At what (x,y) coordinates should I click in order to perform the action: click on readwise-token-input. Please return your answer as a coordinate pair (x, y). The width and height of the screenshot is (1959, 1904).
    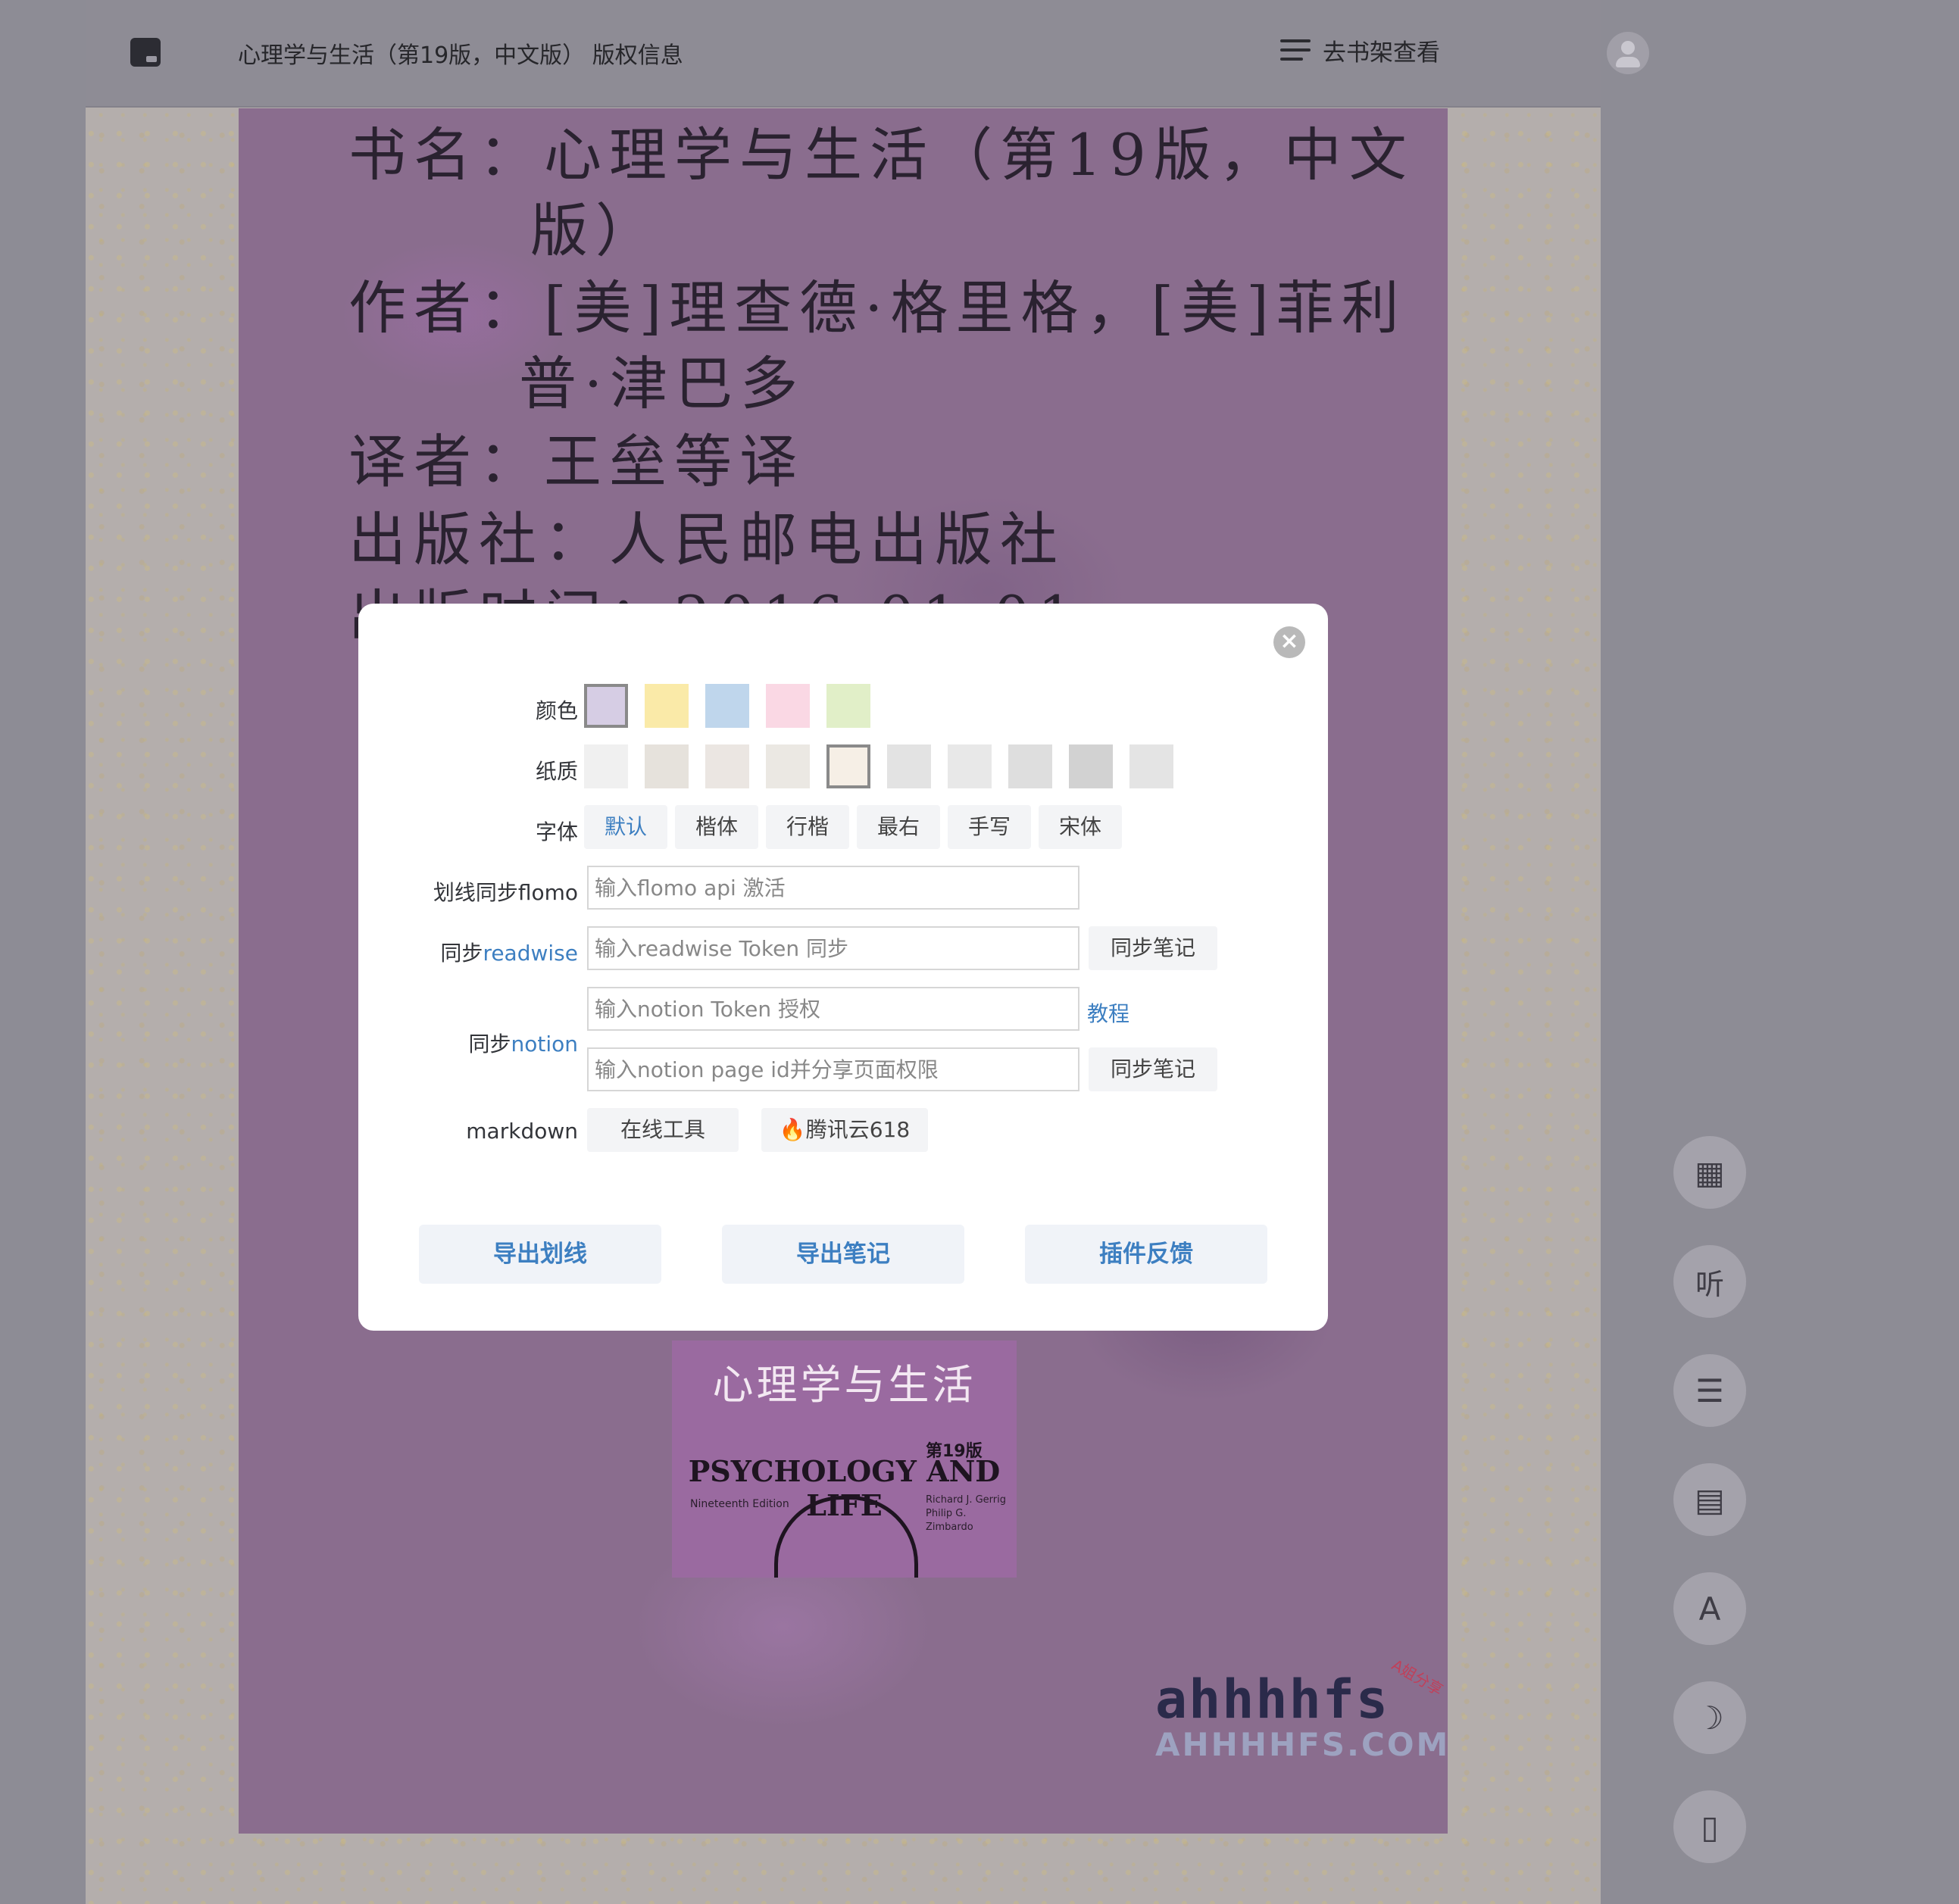
    Looking at the image, I should click on (833, 948).